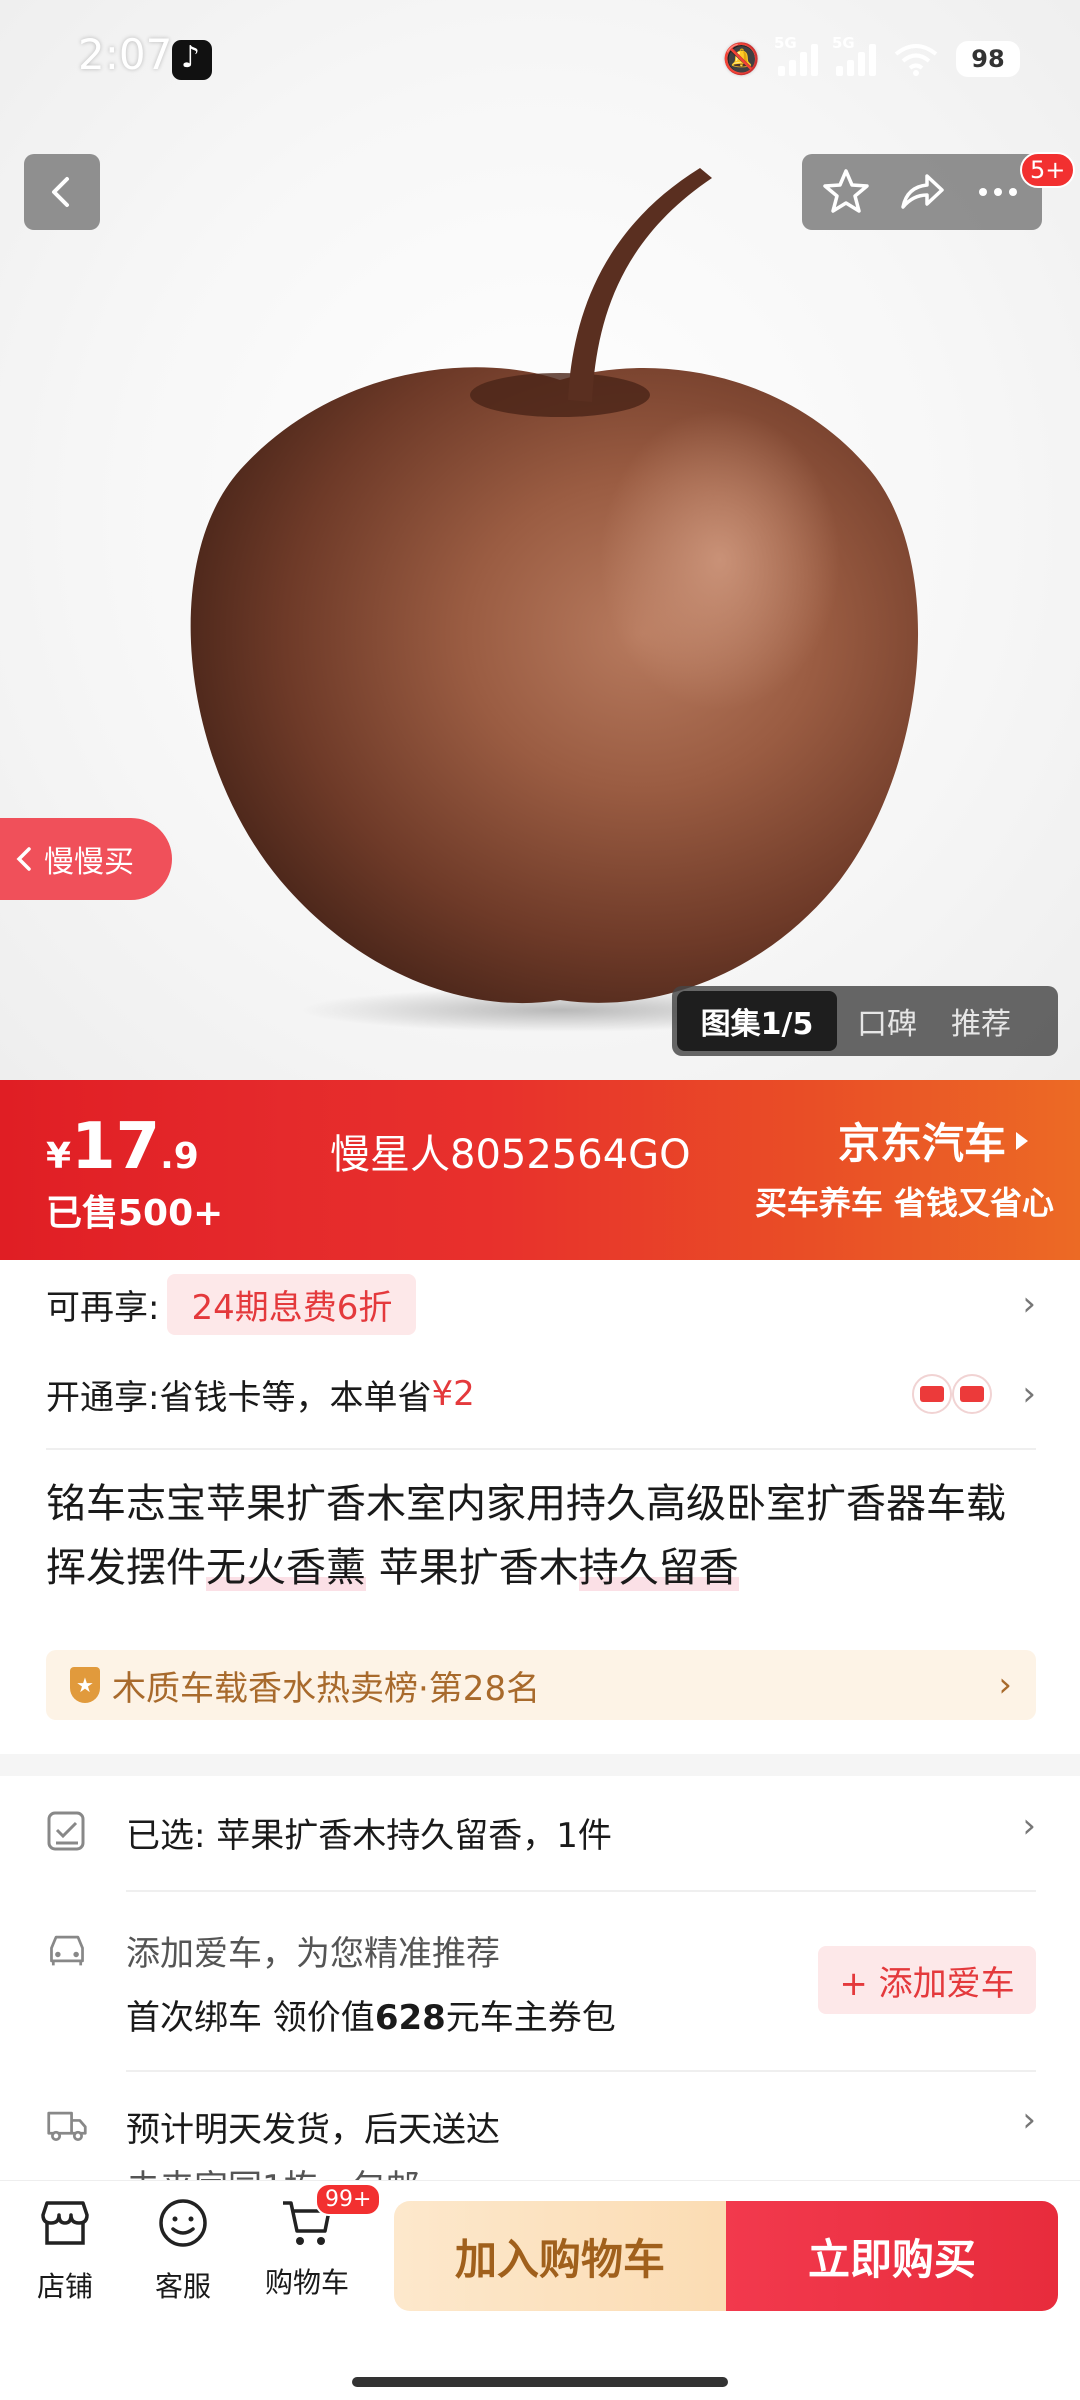 The image size is (1080, 2400). What do you see at coordinates (796, 55) in the screenshot?
I see `signal-icon: 5G` at bounding box center [796, 55].